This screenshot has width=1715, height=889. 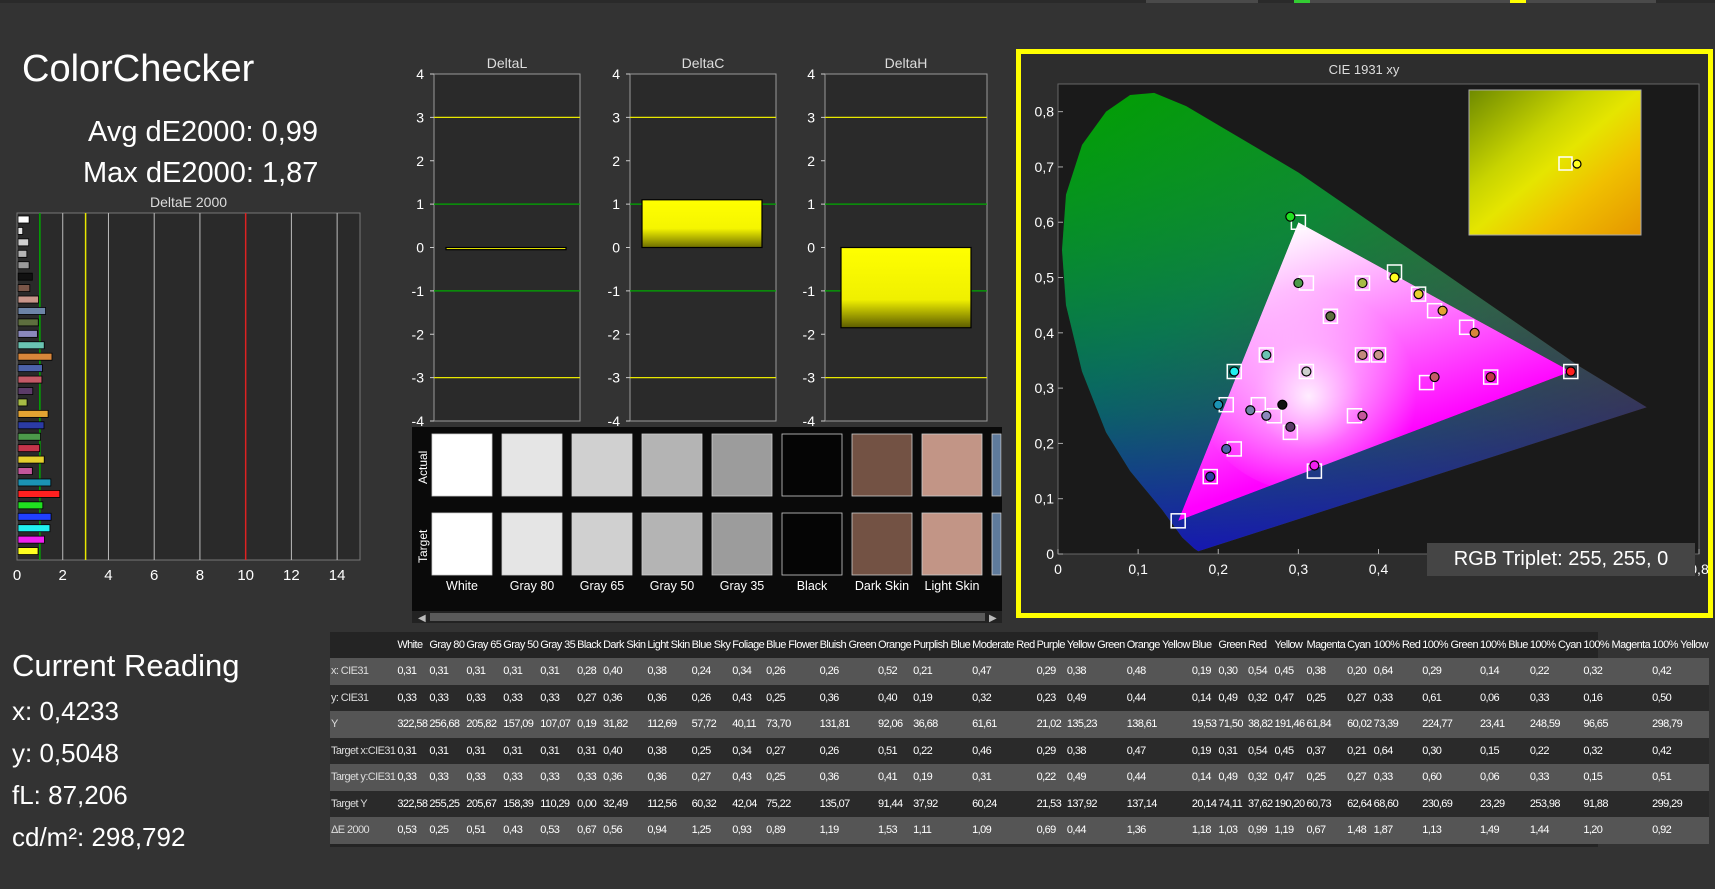 I want to click on deltal-y-tick-label: -2, so click(x=418, y=334).